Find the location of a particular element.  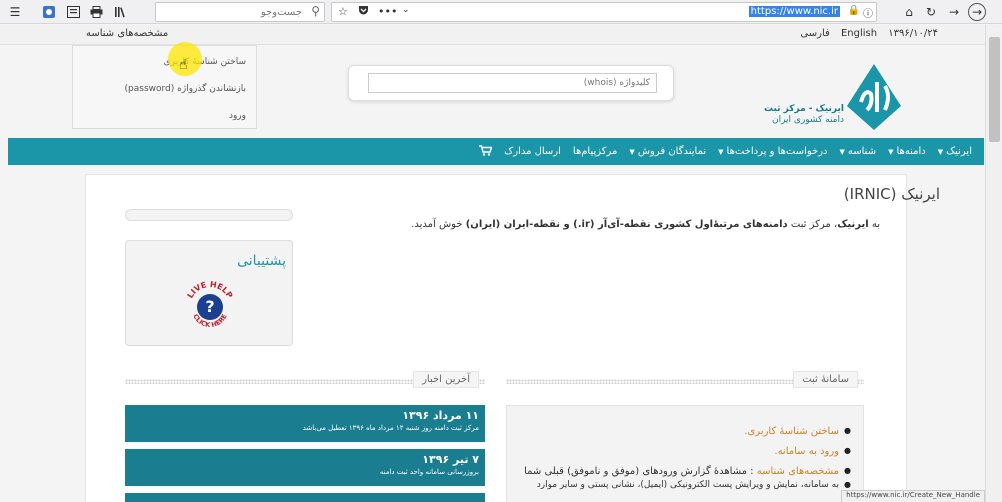

nav-handle: شناسه▼ is located at coordinates (858, 151).